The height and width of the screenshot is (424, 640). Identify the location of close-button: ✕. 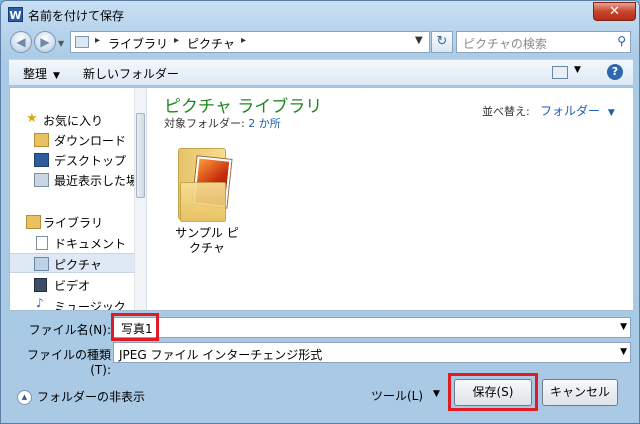
(614, 11).